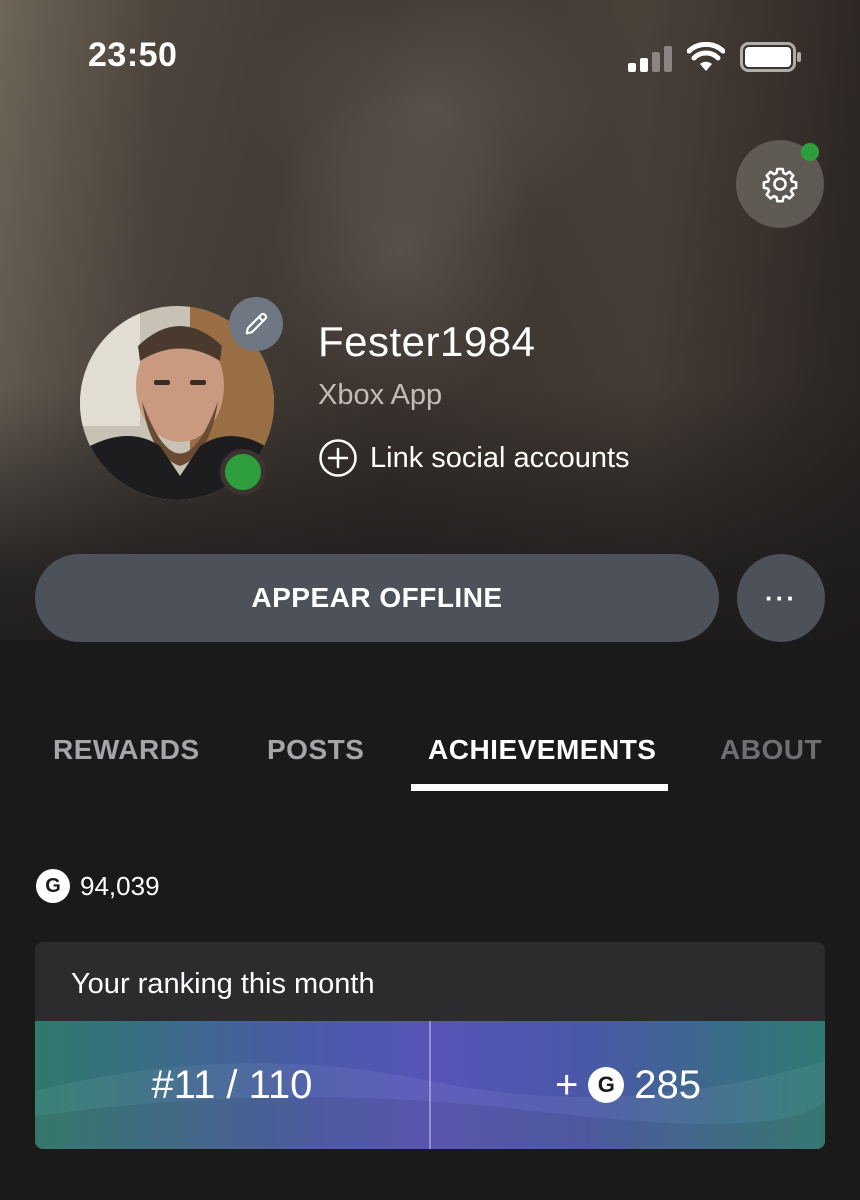 The width and height of the screenshot is (860, 1200). I want to click on ranking-header: Your ranking this month, so click(223, 984).